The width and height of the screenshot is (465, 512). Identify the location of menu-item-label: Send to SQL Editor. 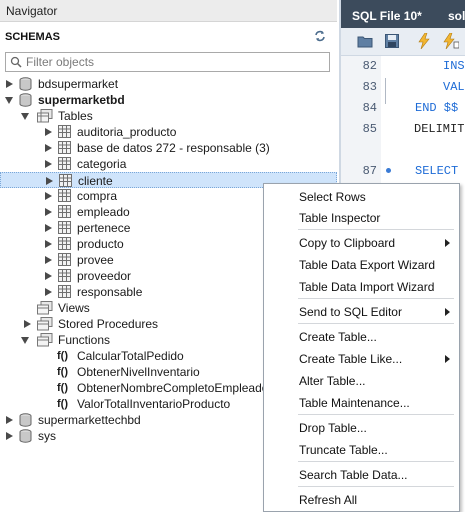
(350, 312).